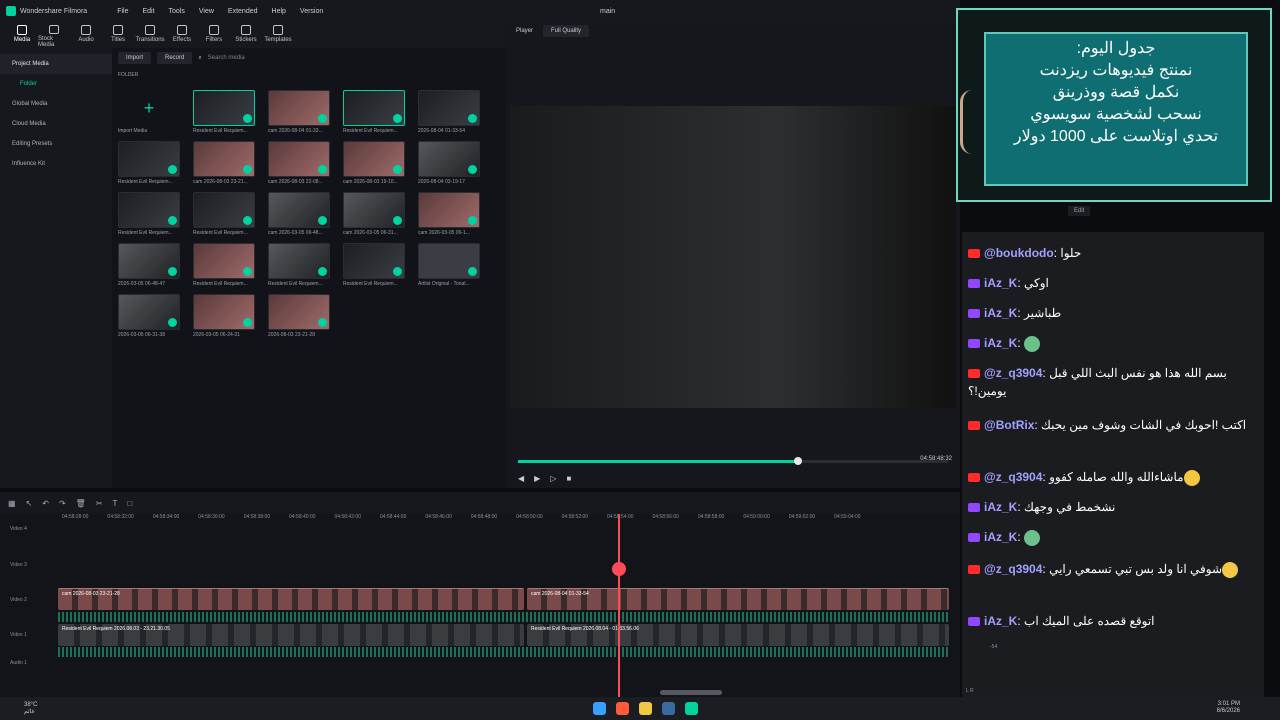 The height and width of the screenshot is (720, 1280). I want to click on tab-transitions: Transitions, so click(150, 35).